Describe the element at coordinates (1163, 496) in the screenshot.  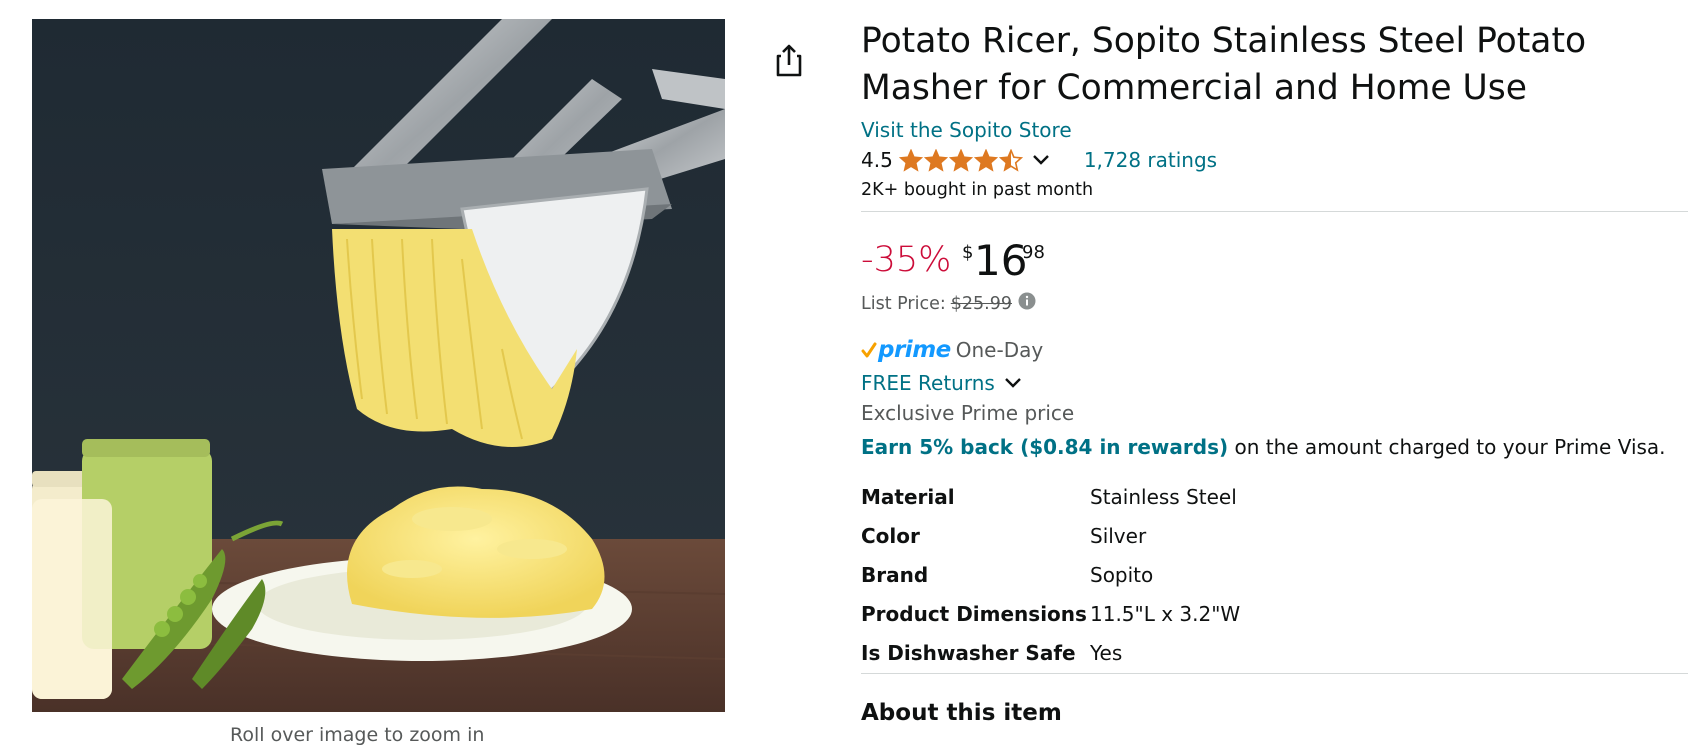
I see `spec-value: Stainless Steel` at that location.